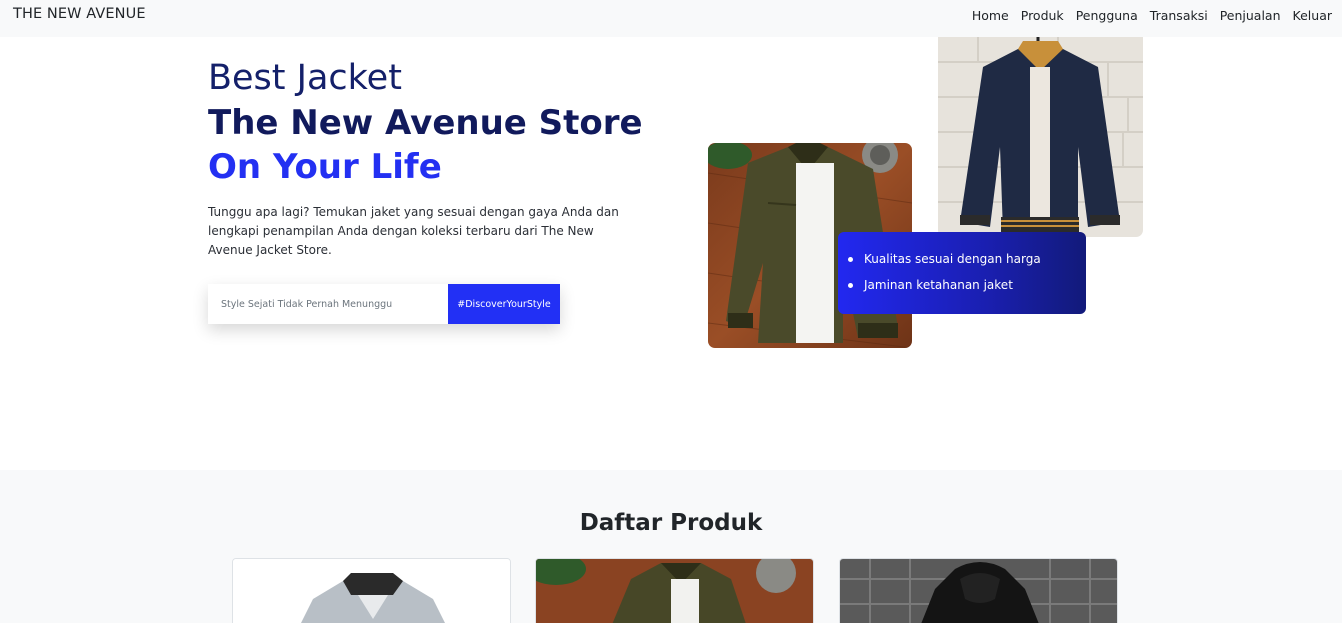  I want to click on products-title: Daftar Produk, so click(671, 523).